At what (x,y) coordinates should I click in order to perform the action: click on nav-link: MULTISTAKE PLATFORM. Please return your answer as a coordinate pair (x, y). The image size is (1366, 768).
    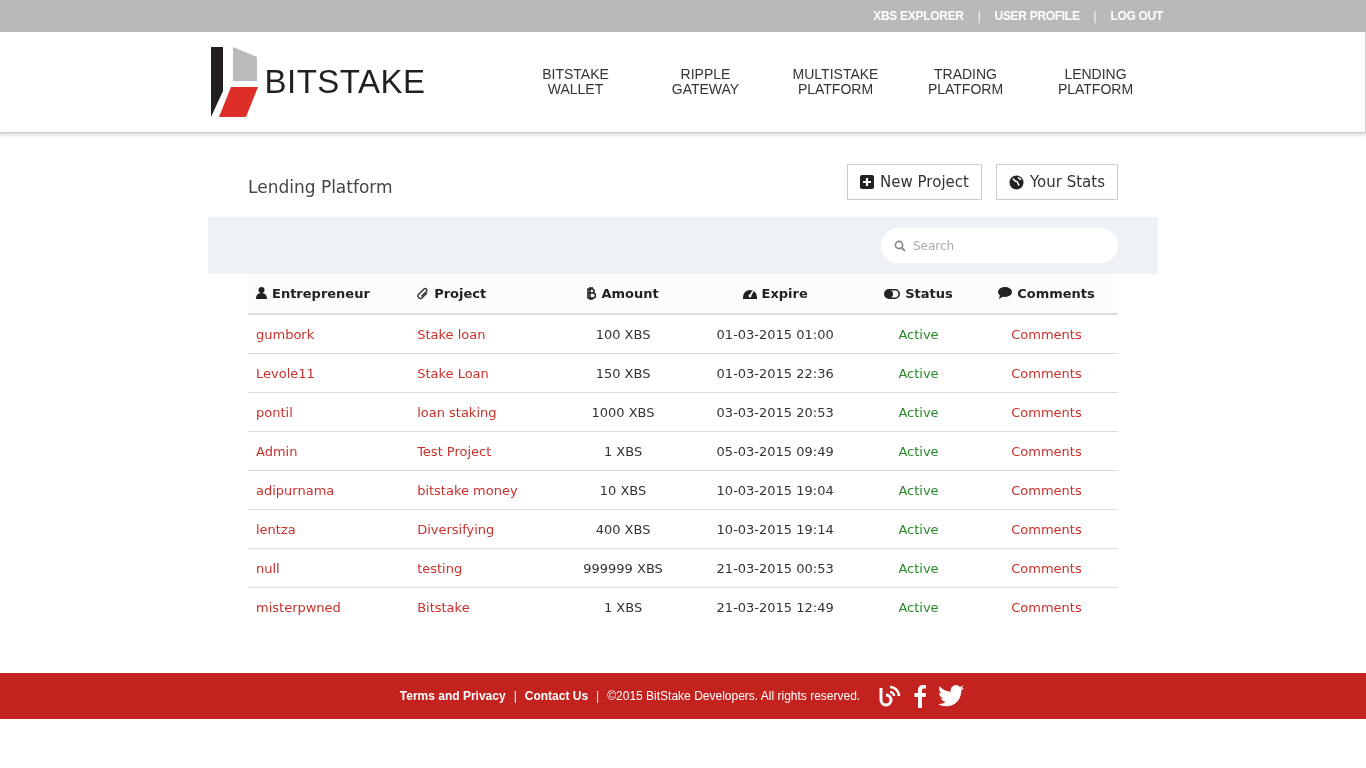
    Looking at the image, I should click on (835, 82).